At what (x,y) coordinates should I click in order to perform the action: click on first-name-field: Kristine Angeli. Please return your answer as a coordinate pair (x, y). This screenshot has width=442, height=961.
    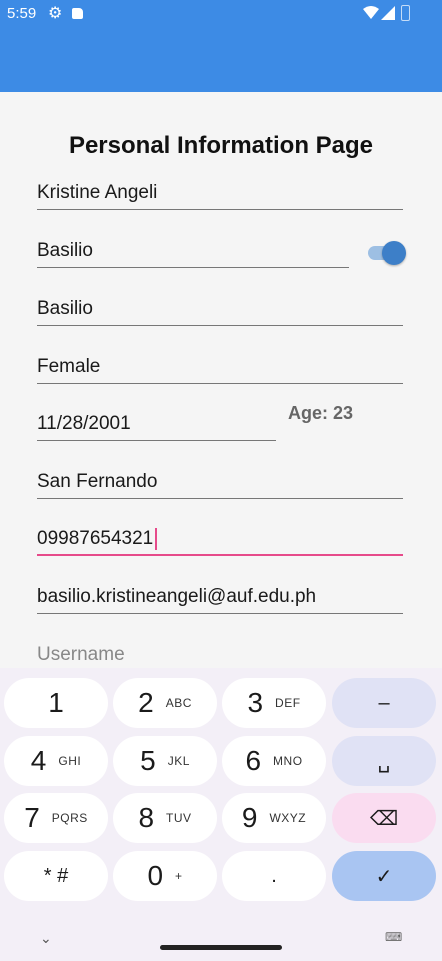
    Looking at the image, I should click on (220, 195).